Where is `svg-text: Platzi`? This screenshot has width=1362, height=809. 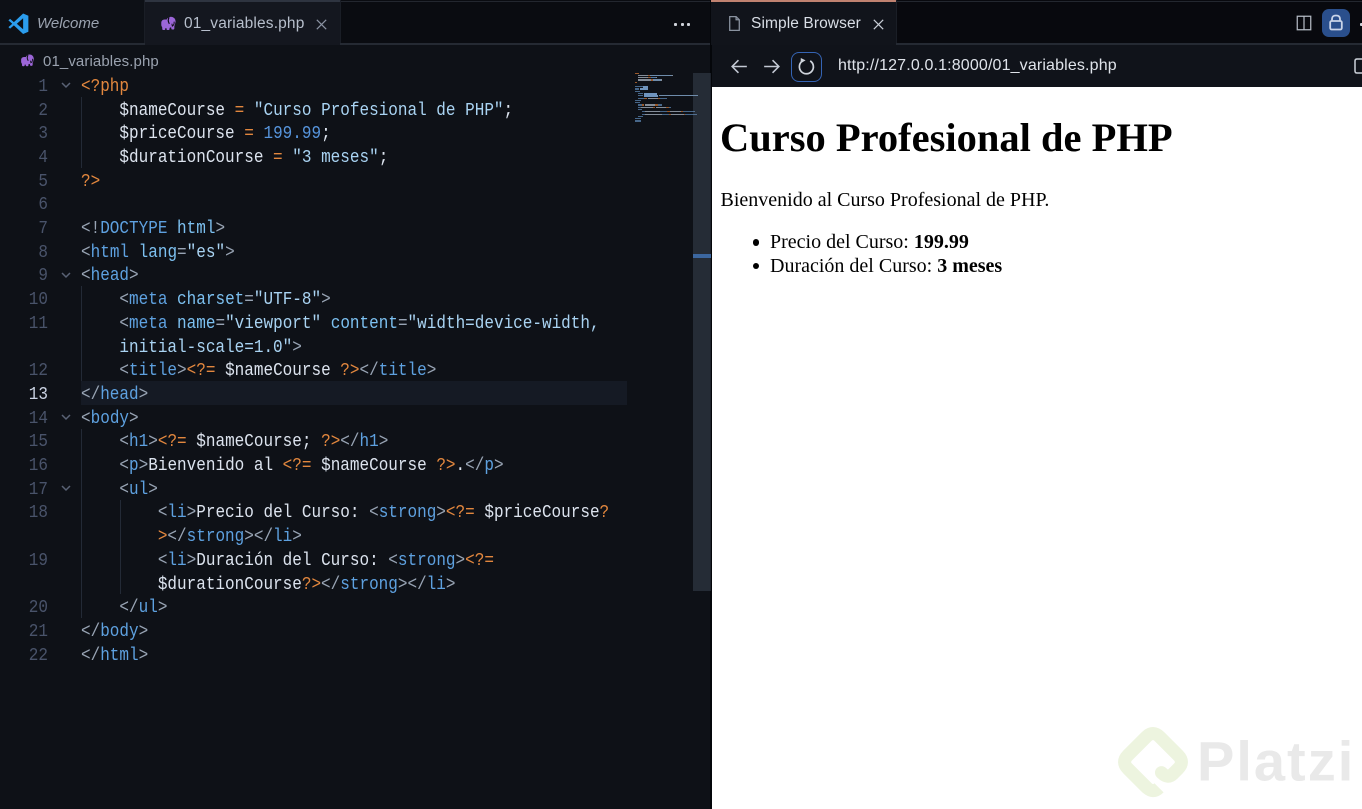
svg-text: Platzi is located at coordinates (1276, 761).